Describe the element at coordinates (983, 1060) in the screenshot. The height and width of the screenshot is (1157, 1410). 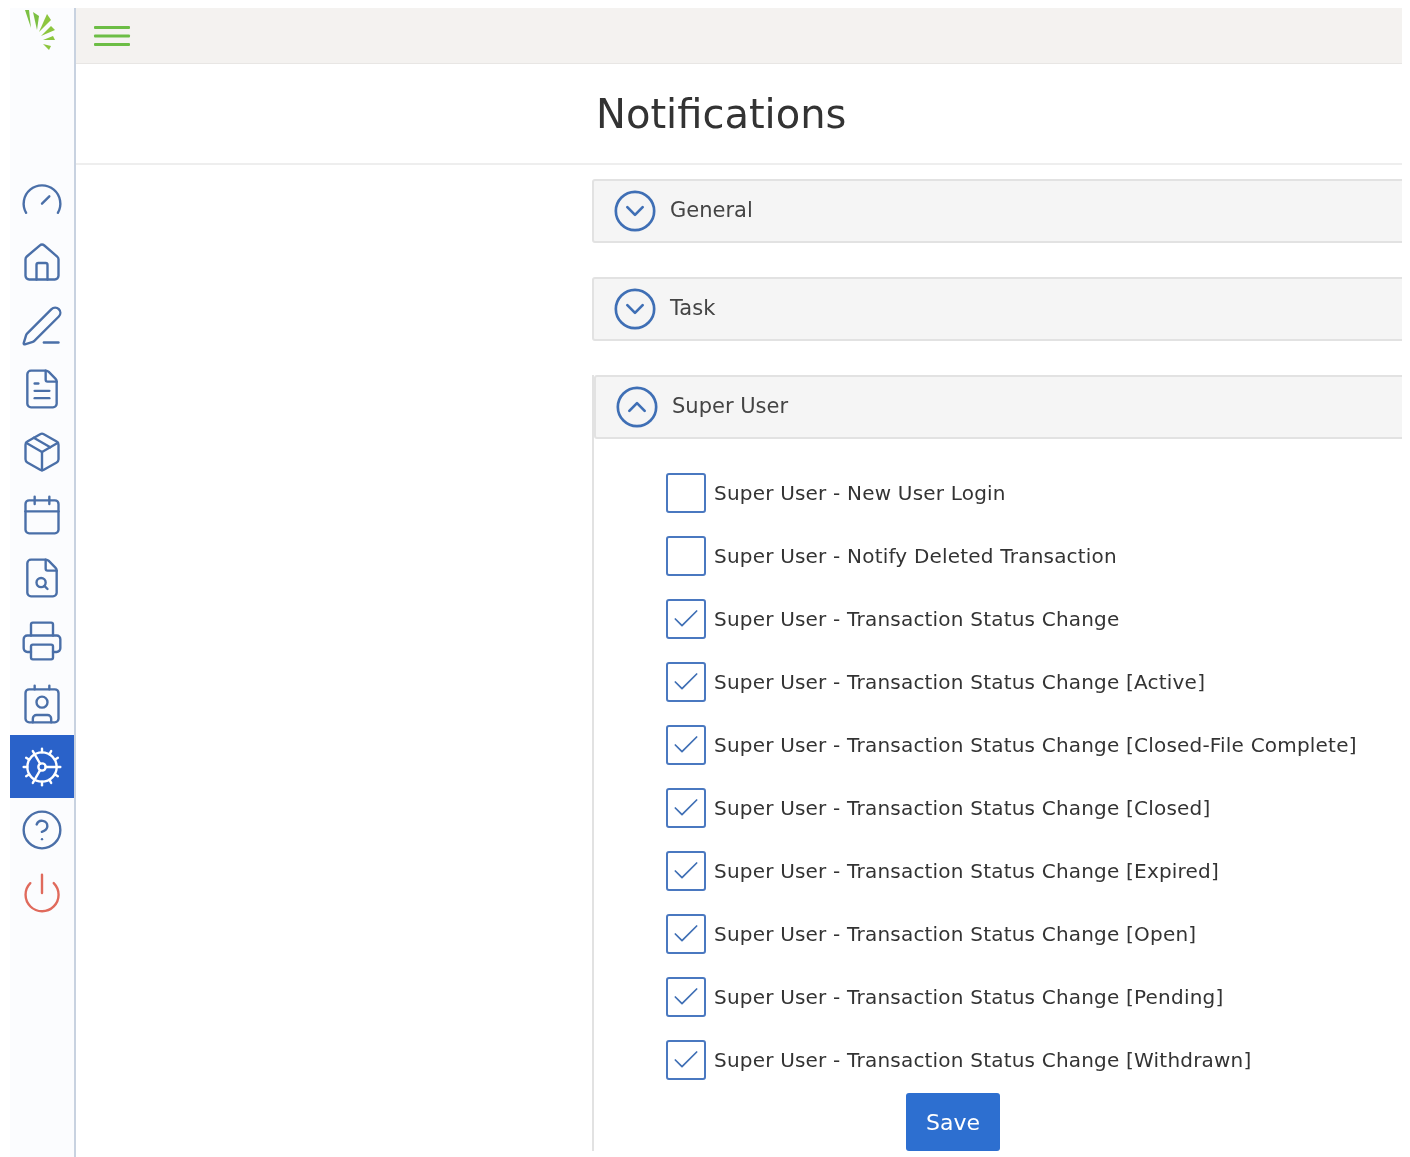
I see `checkbox-label: Super User - Transaction Status Change [Withdrawn]` at that location.